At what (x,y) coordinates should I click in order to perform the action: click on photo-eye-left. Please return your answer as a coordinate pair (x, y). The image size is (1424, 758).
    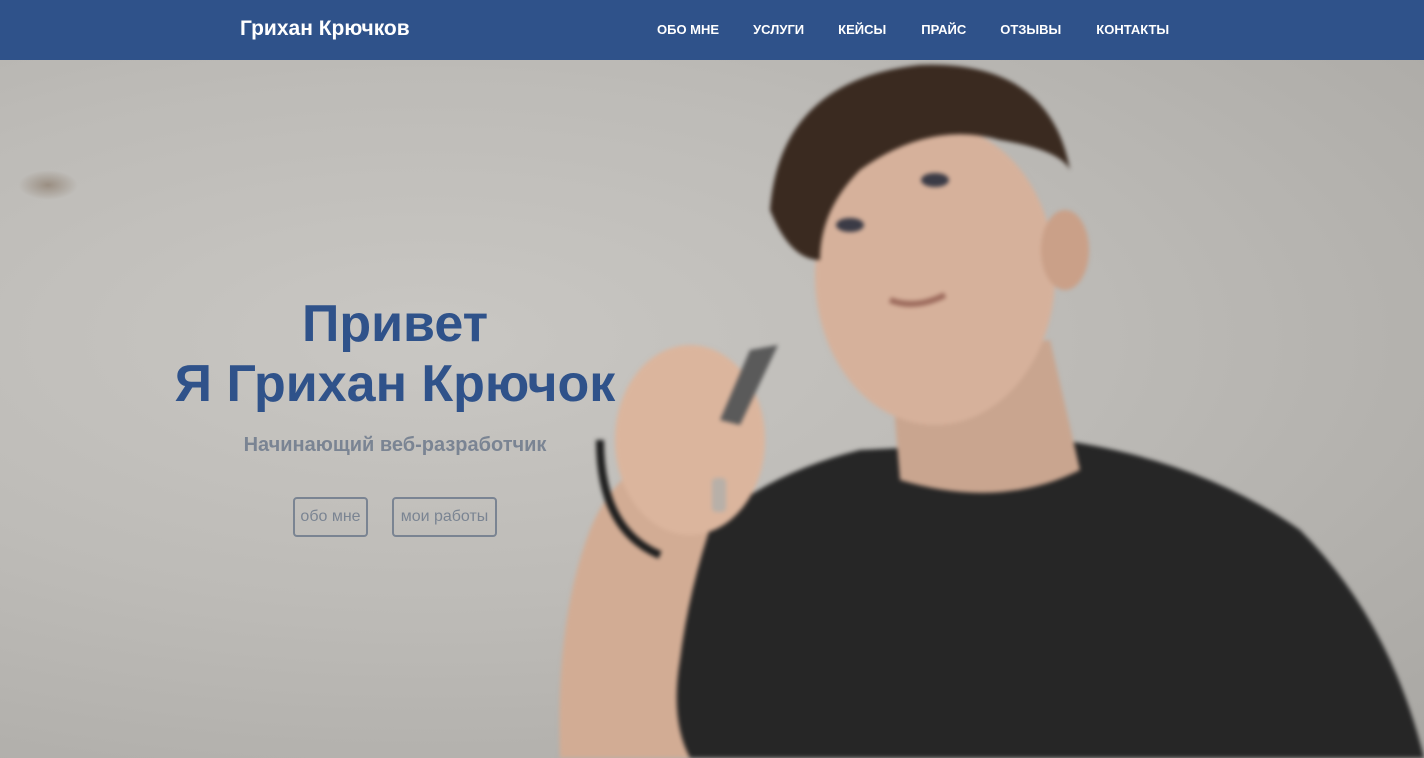
    Looking at the image, I should click on (850, 225).